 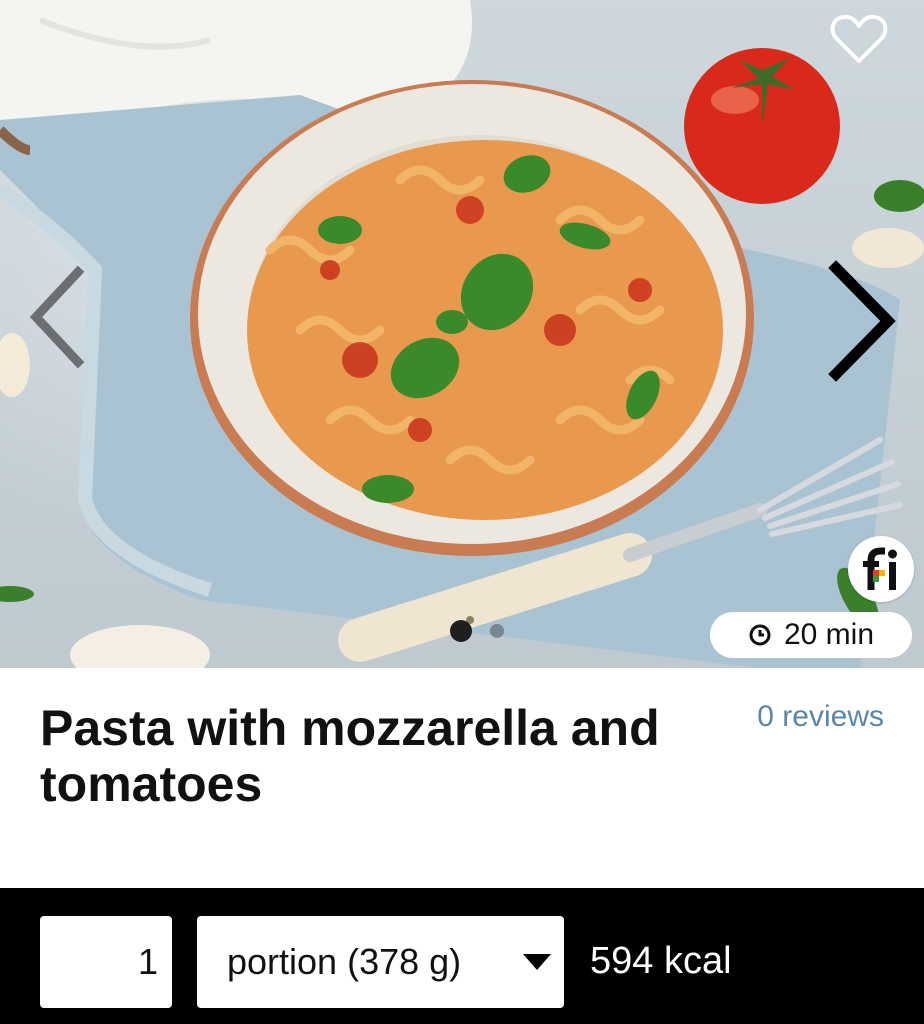 What do you see at coordinates (497, 631) in the screenshot?
I see `pagination-dot` at bounding box center [497, 631].